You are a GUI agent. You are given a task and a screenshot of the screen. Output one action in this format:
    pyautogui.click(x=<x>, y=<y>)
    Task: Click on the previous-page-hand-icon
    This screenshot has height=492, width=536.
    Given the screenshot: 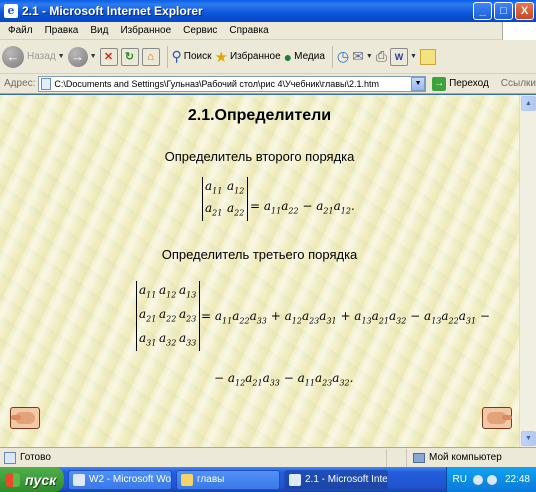 What is the action you would take?
    pyautogui.click(x=25, y=418)
    